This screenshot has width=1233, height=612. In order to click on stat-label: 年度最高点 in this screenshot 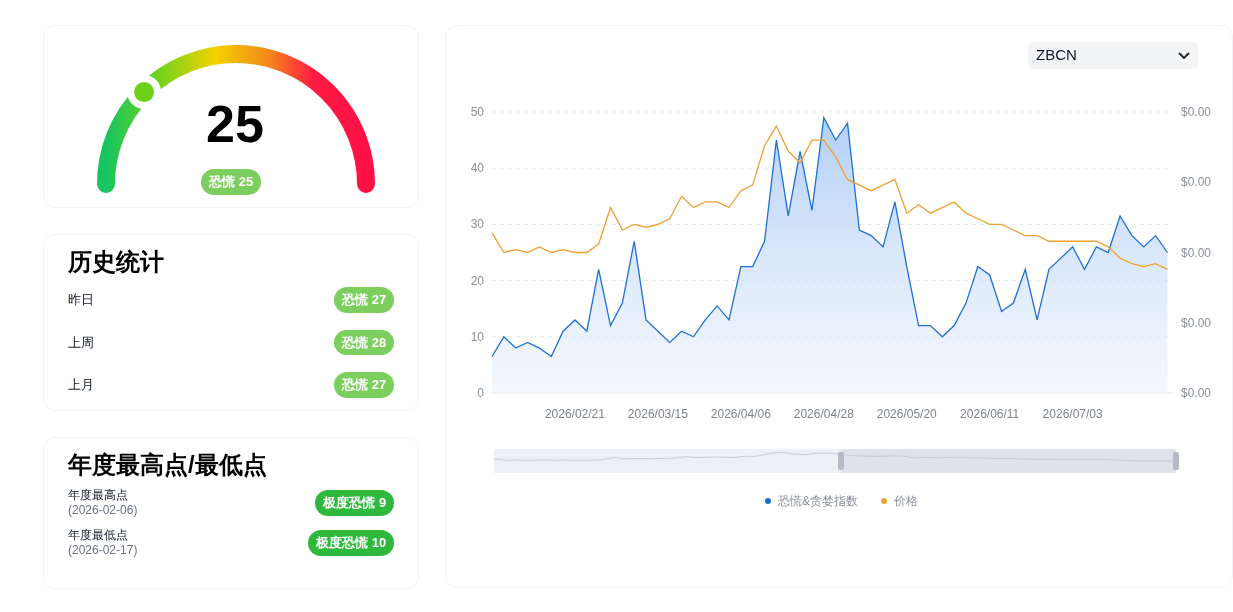, I will do `click(98, 495)`.